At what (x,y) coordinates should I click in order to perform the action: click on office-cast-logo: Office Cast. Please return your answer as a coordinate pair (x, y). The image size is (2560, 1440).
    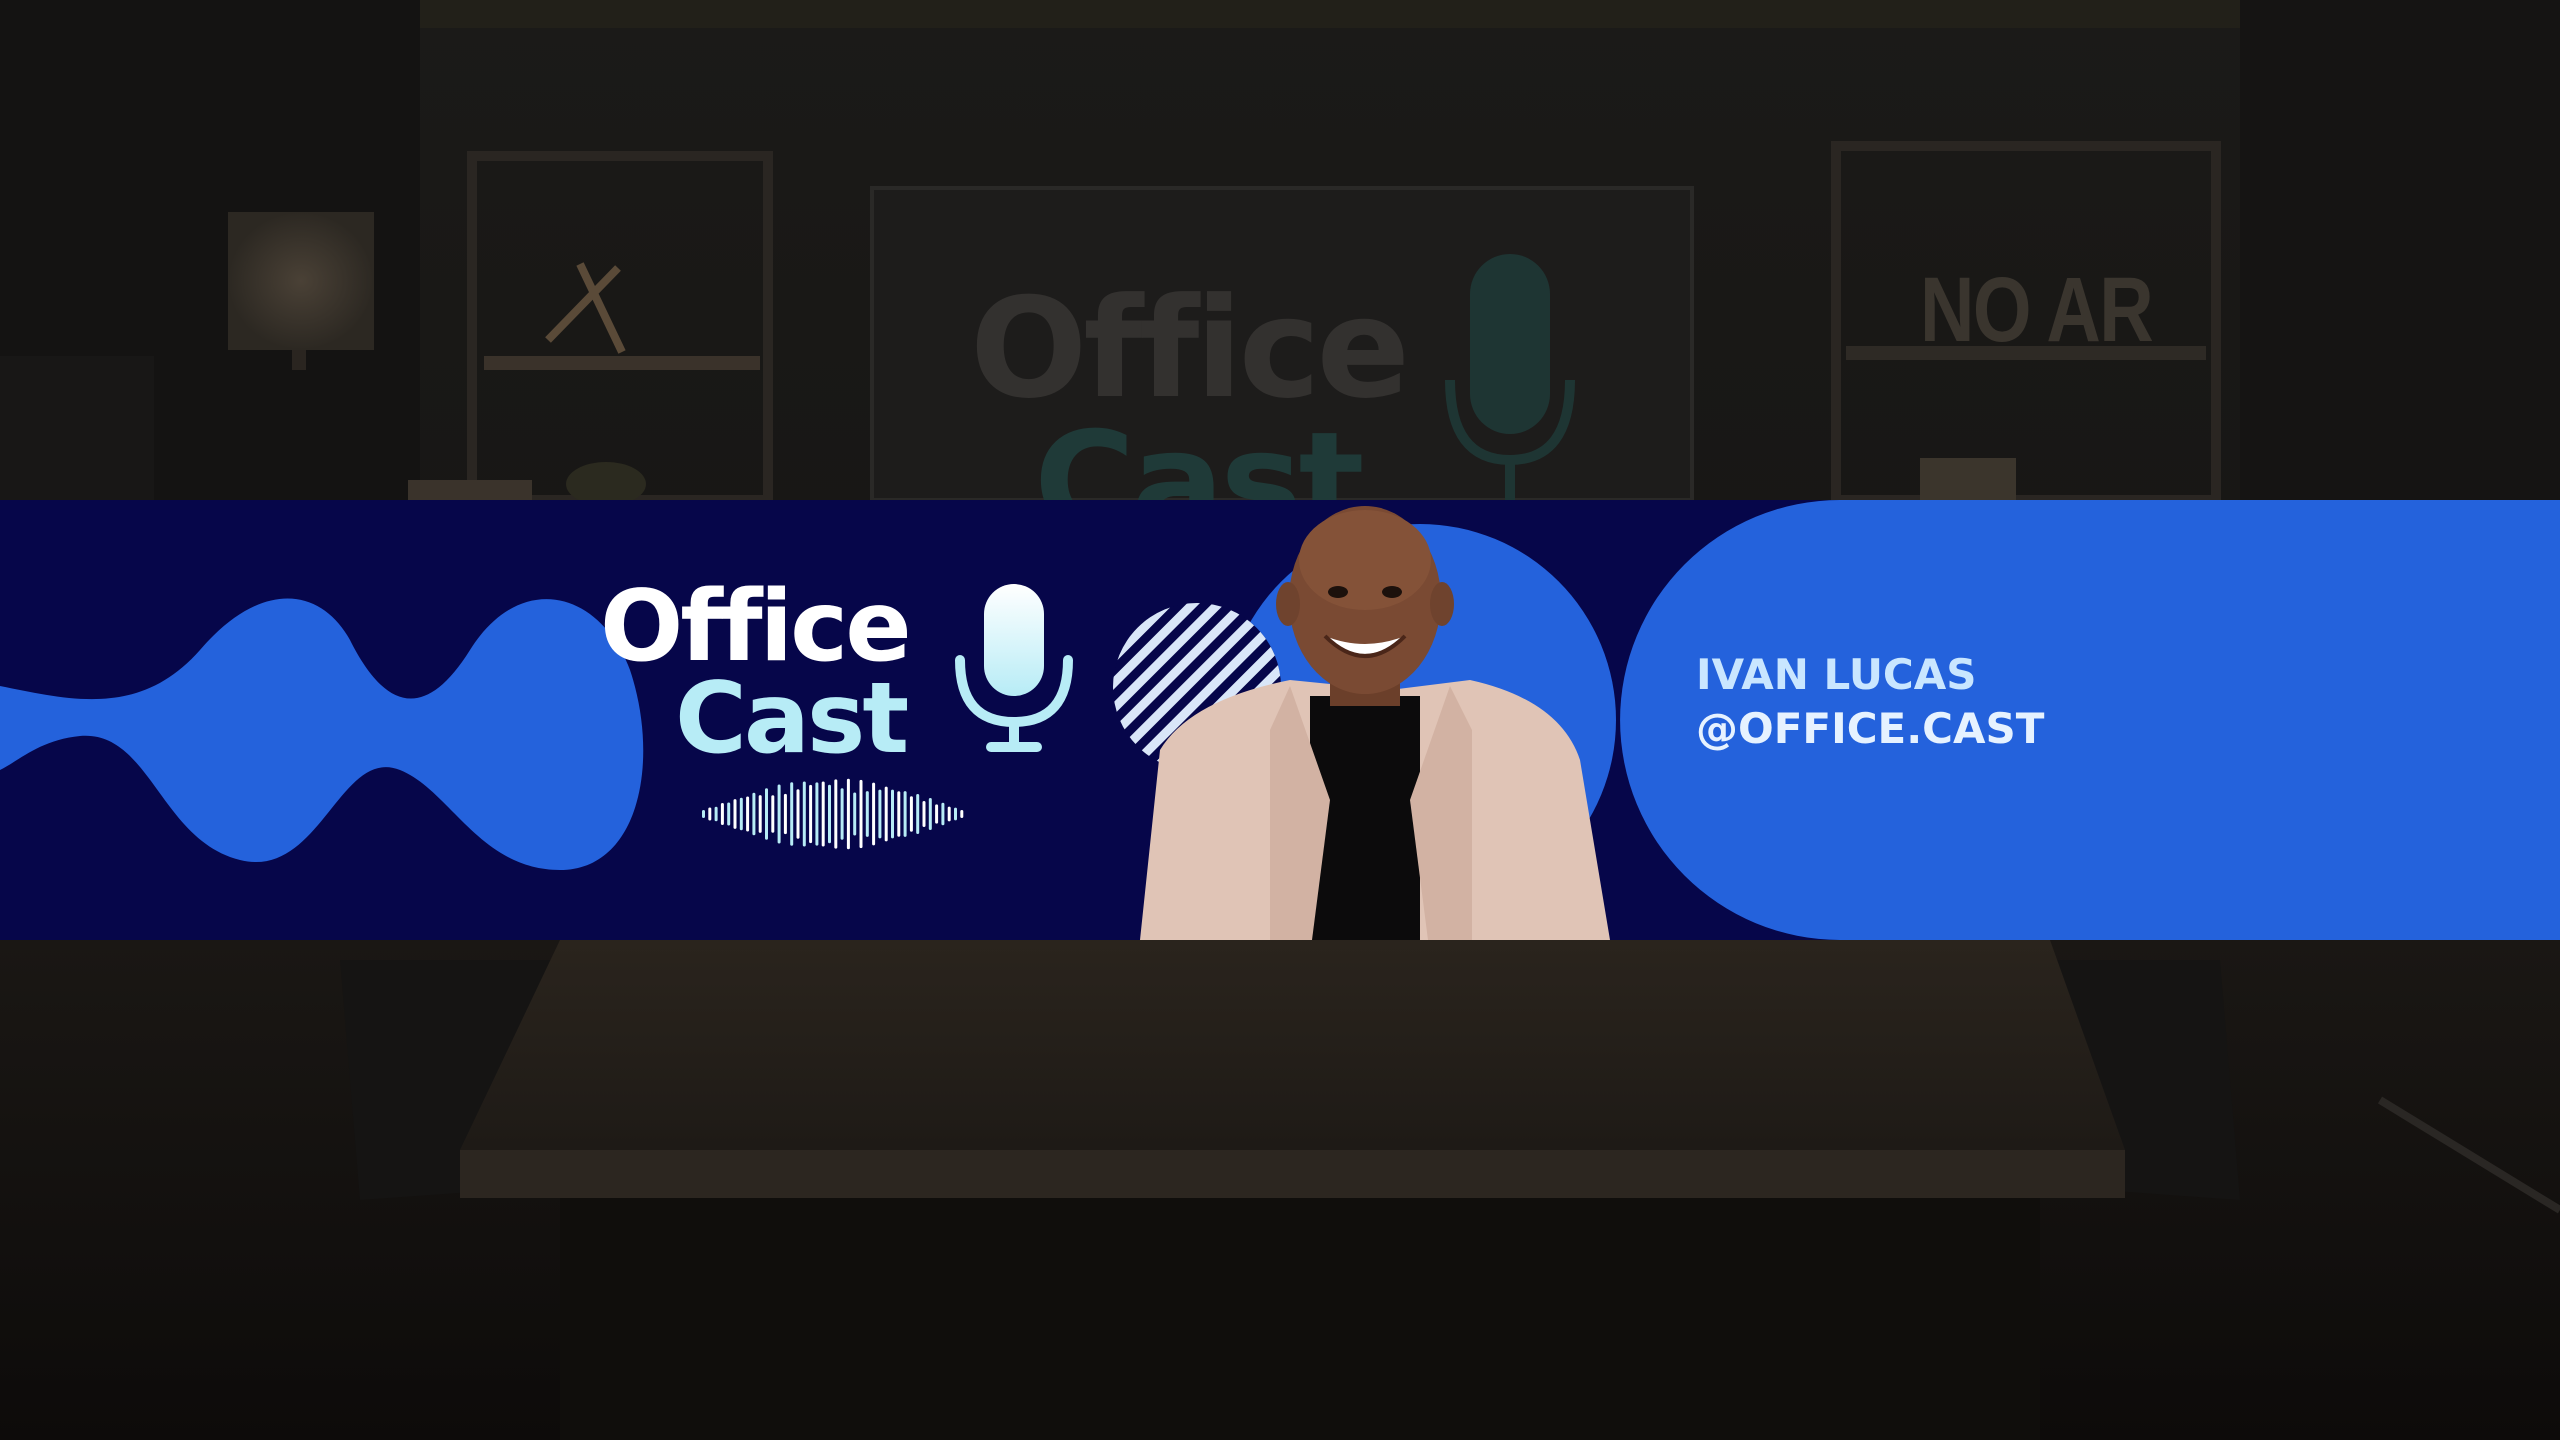
    Looking at the image, I should click on (840, 718).